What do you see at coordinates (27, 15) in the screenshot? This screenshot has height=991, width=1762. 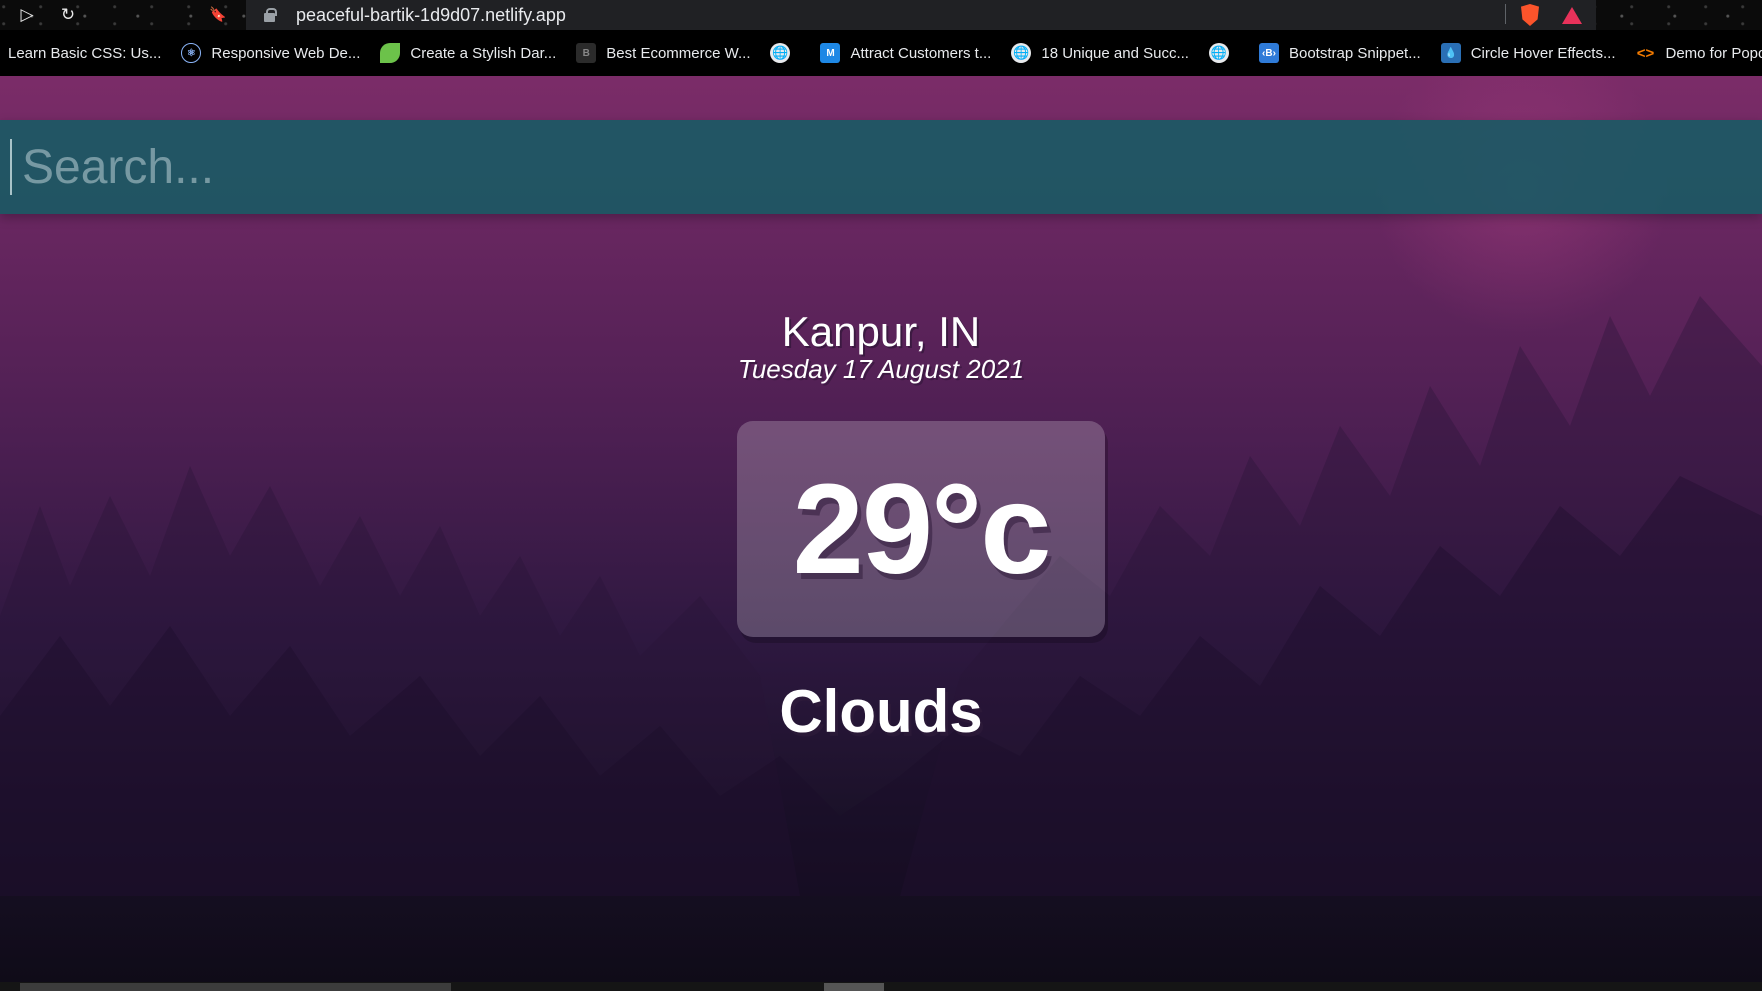 I see `play-icon: ▷` at bounding box center [27, 15].